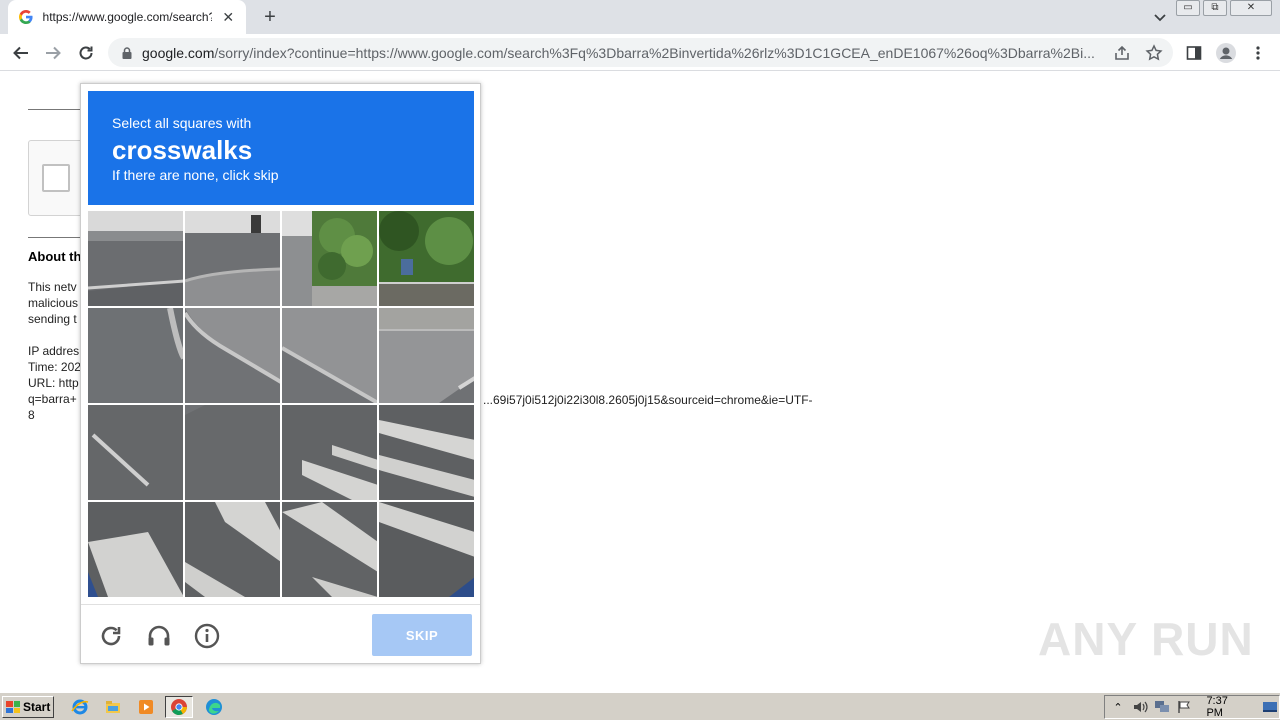 This screenshot has width=1280, height=720. What do you see at coordinates (1160, 17) in the screenshot?
I see `tab-search-icon` at bounding box center [1160, 17].